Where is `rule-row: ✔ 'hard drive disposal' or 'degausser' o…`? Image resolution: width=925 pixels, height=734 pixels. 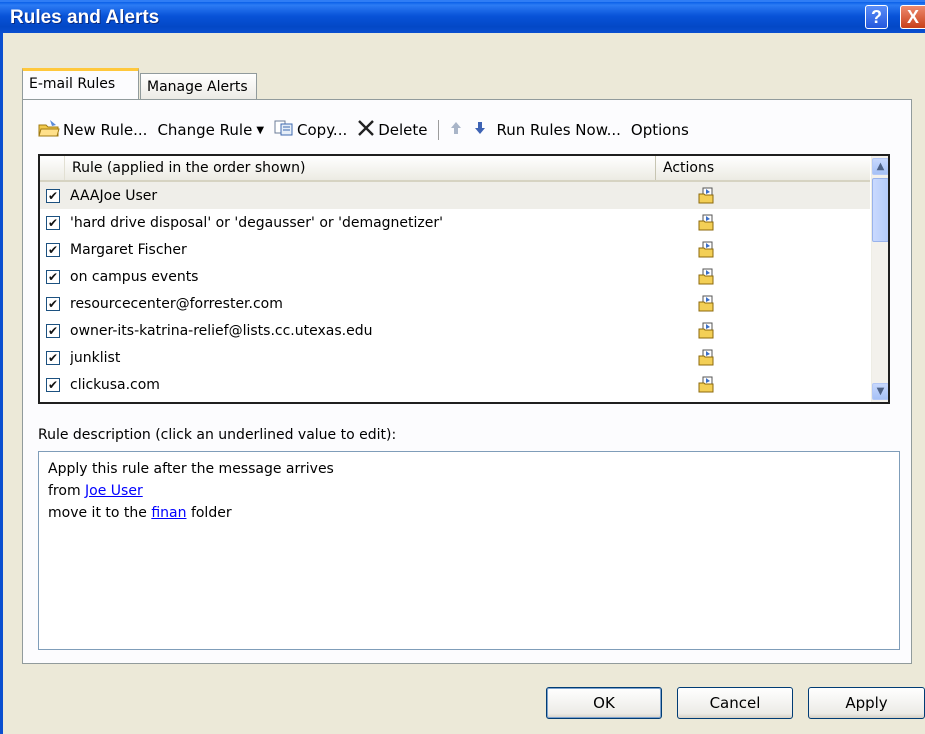 rule-row: ✔ 'hard drive disposal' or 'degausser' o… is located at coordinates (455, 222).